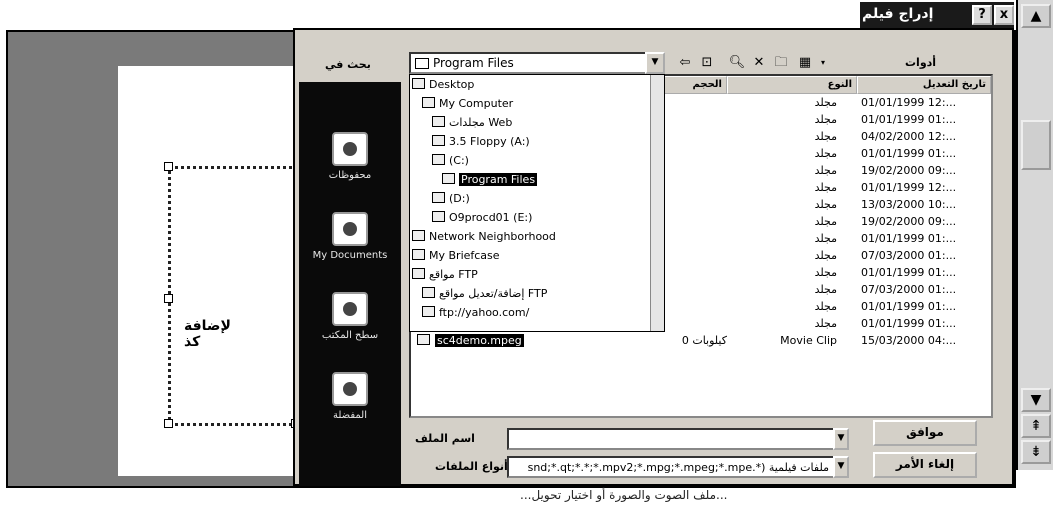 This screenshot has height=508, width=1053. I want to click on dialog-title: إدراج فيلم, so click(898, 14).